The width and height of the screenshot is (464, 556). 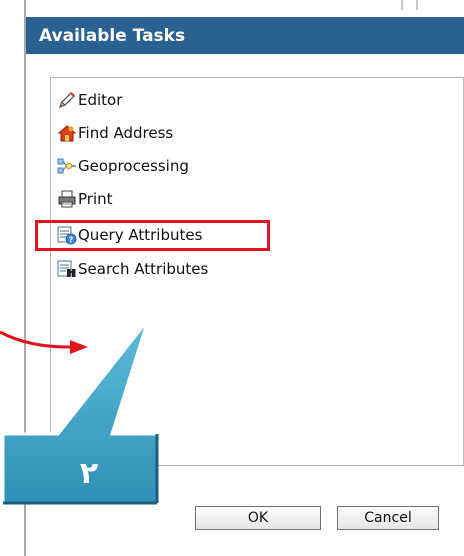 I want to click on task-item-geoprocessing: Geoprocessing, so click(x=123, y=166).